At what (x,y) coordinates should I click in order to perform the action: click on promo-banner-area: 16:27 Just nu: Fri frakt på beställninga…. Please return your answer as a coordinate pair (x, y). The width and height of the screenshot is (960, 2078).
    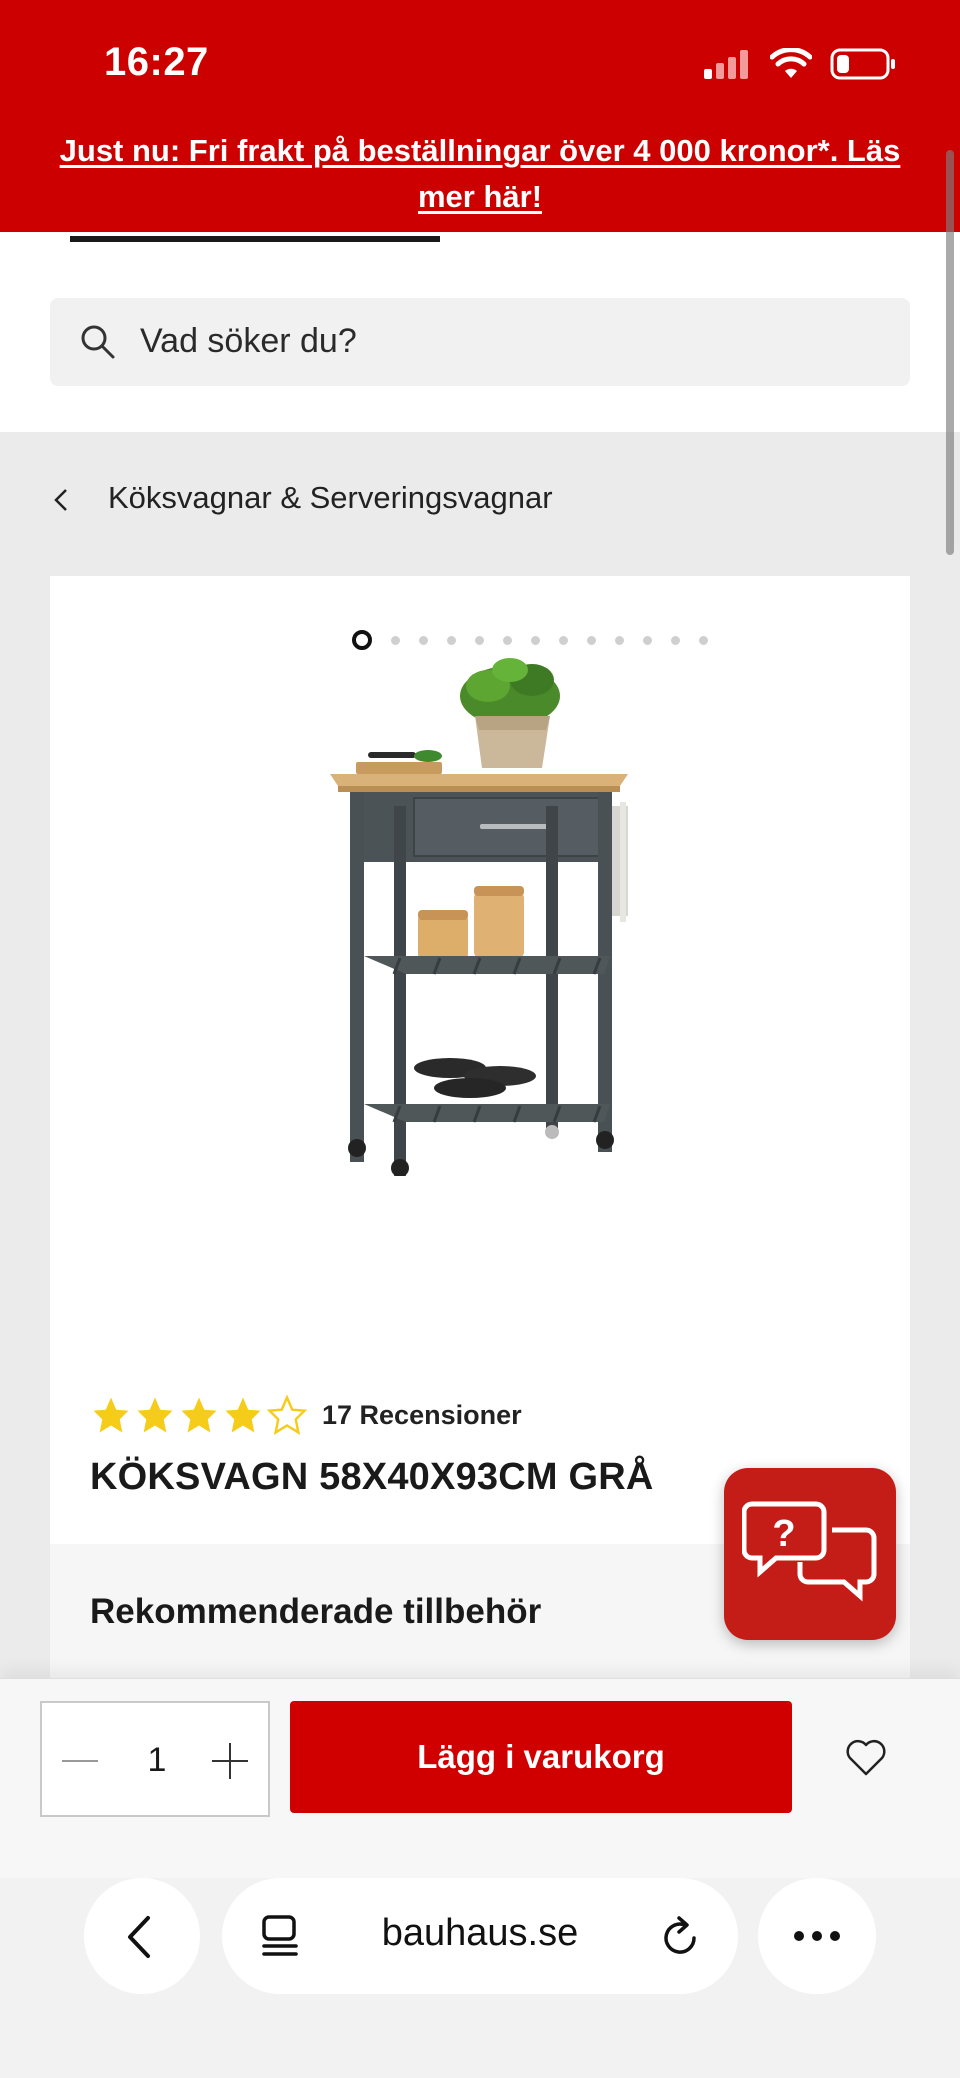
    Looking at the image, I should click on (480, 116).